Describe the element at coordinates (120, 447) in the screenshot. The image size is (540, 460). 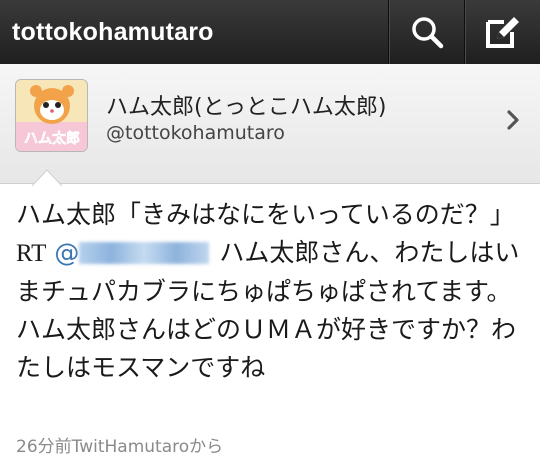
I see `tweet-meta: 26分前TwitHamutaroから` at that location.